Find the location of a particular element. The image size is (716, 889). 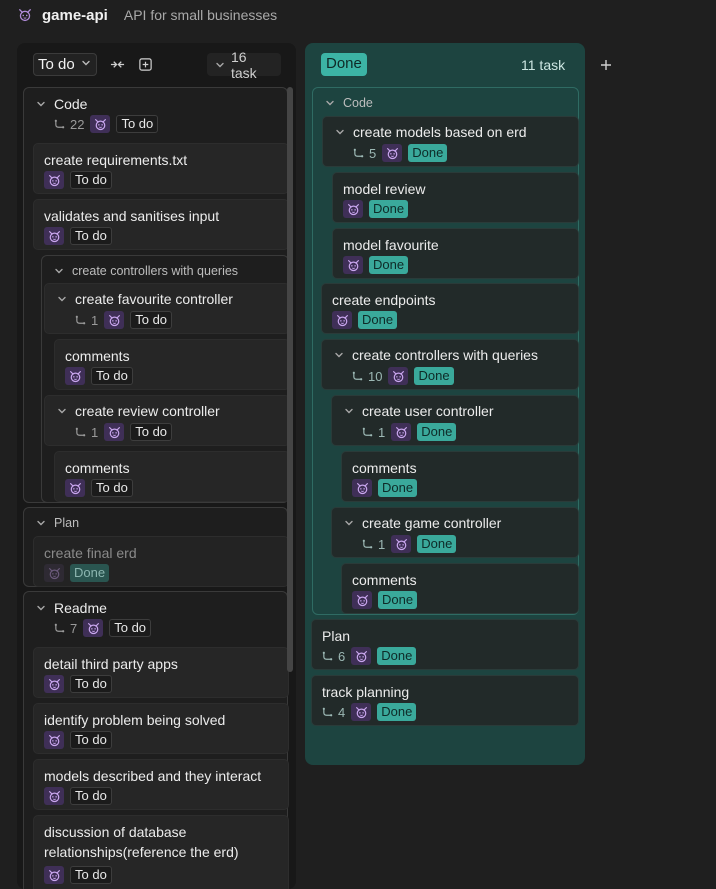

task-title: identify problem being solved is located at coordinates (135, 720).